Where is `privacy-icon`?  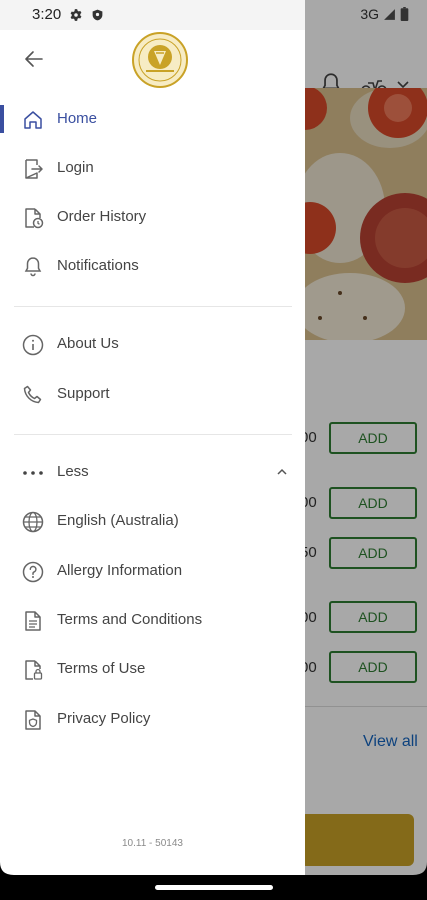 privacy-icon is located at coordinates (33, 720).